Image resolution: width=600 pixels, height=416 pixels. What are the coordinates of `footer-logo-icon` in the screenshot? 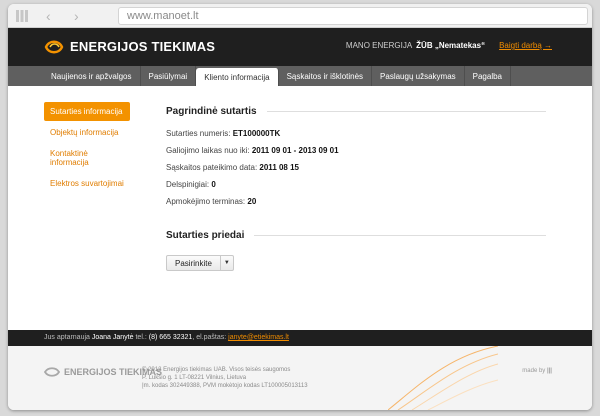 It's located at (52, 372).